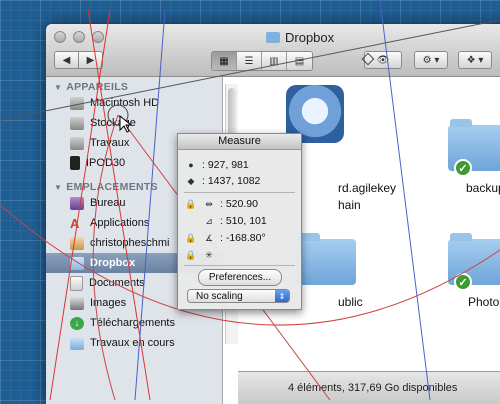 This screenshot has width=500, height=404. What do you see at coordinates (77, 303) in the screenshot?
I see `camera-icon` at bounding box center [77, 303].